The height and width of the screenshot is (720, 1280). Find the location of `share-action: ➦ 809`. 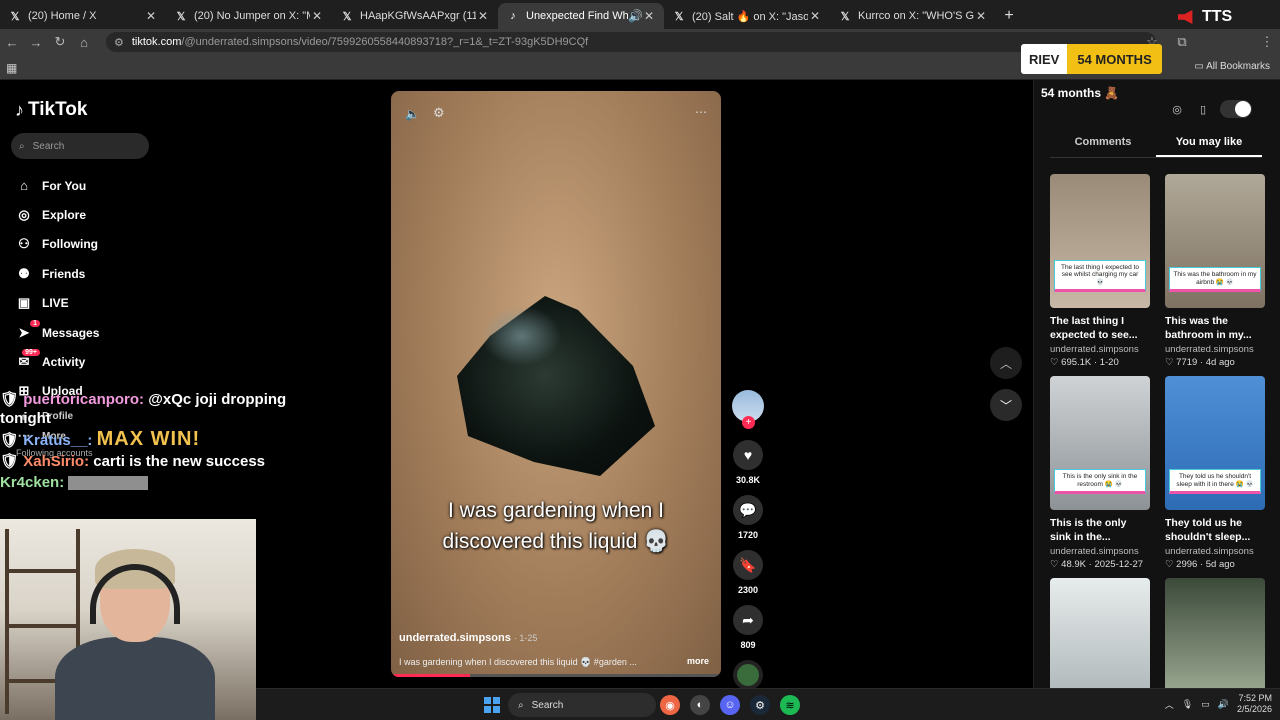

share-action: ➦ 809 is located at coordinates (748, 627).